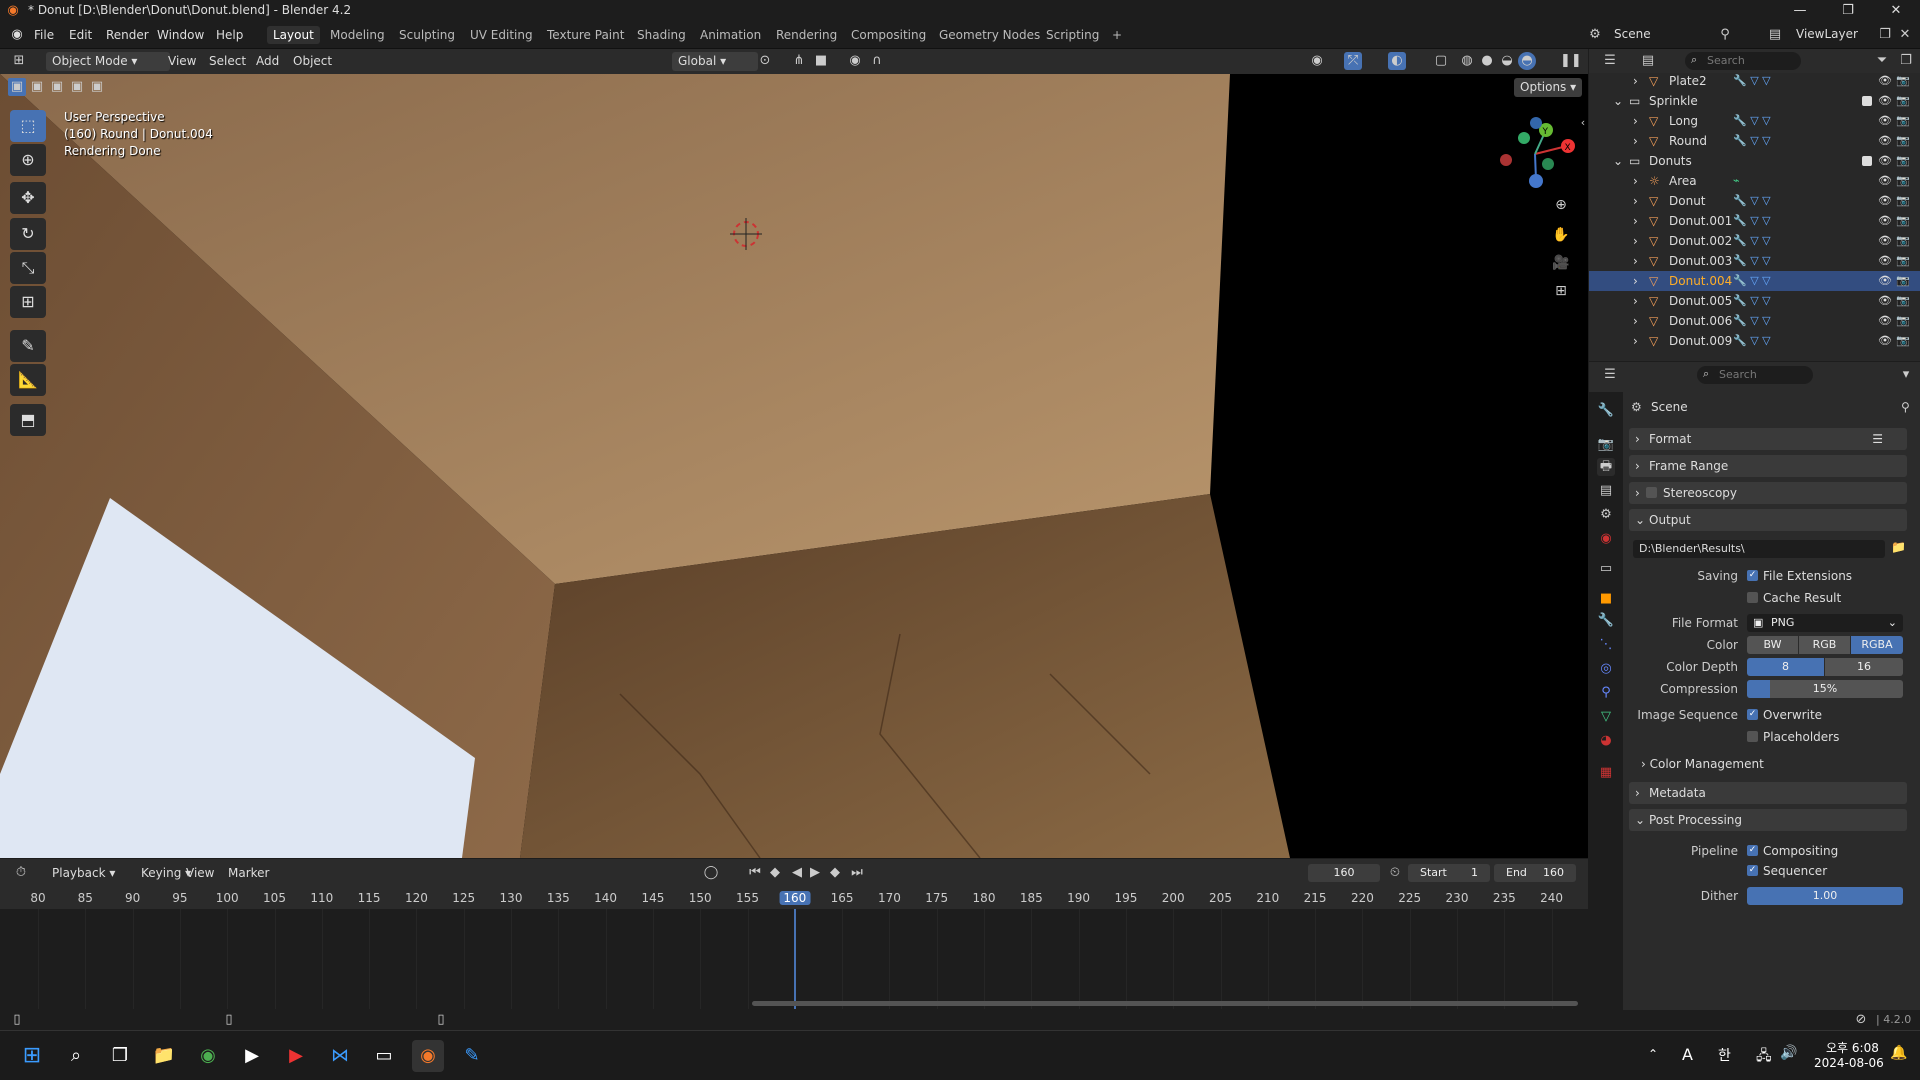 The width and height of the screenshot is (1920, 1080). What do you see at coordinates (164, 1056) in the screenshot?
I see `file-explorer-icon: 📁` at bounding box center [164, 1056].